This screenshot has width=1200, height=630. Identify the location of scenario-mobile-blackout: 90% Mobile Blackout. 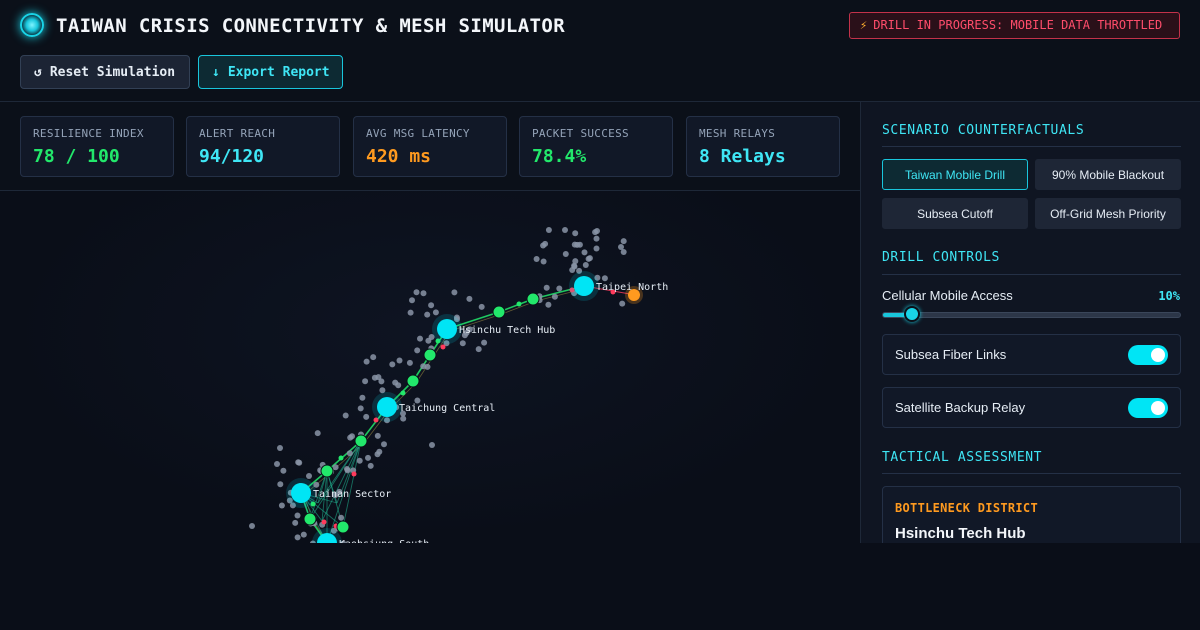
(1108, 174).